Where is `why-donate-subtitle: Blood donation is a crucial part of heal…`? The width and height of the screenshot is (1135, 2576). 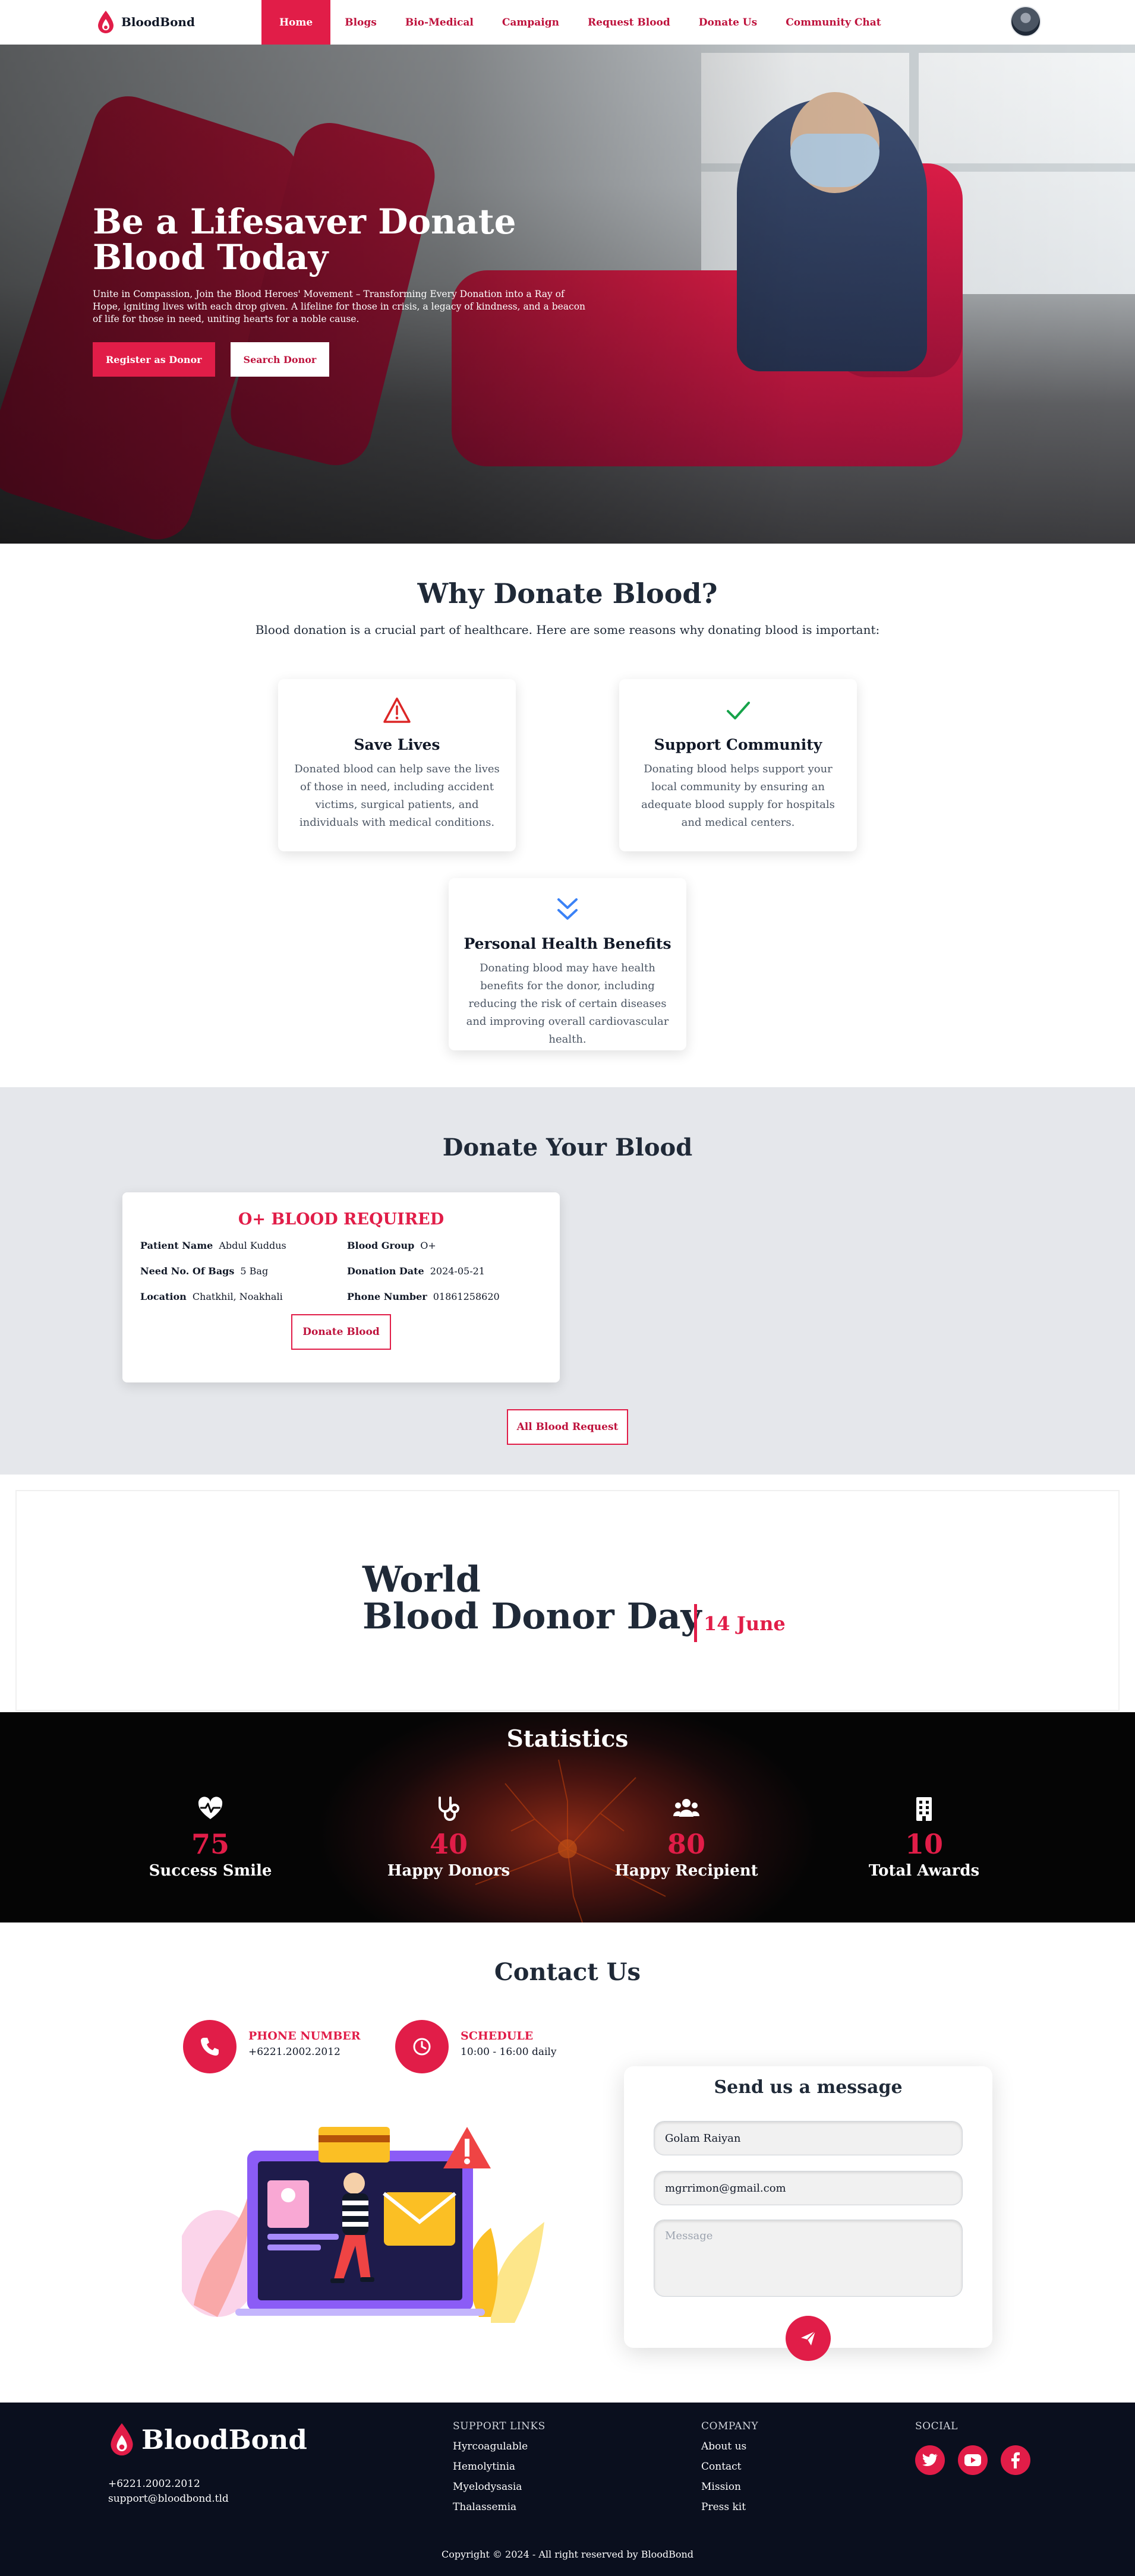 why-donate-subtitle: Blood donation is a crucial part of heal… is located at coordinates (567, 630).